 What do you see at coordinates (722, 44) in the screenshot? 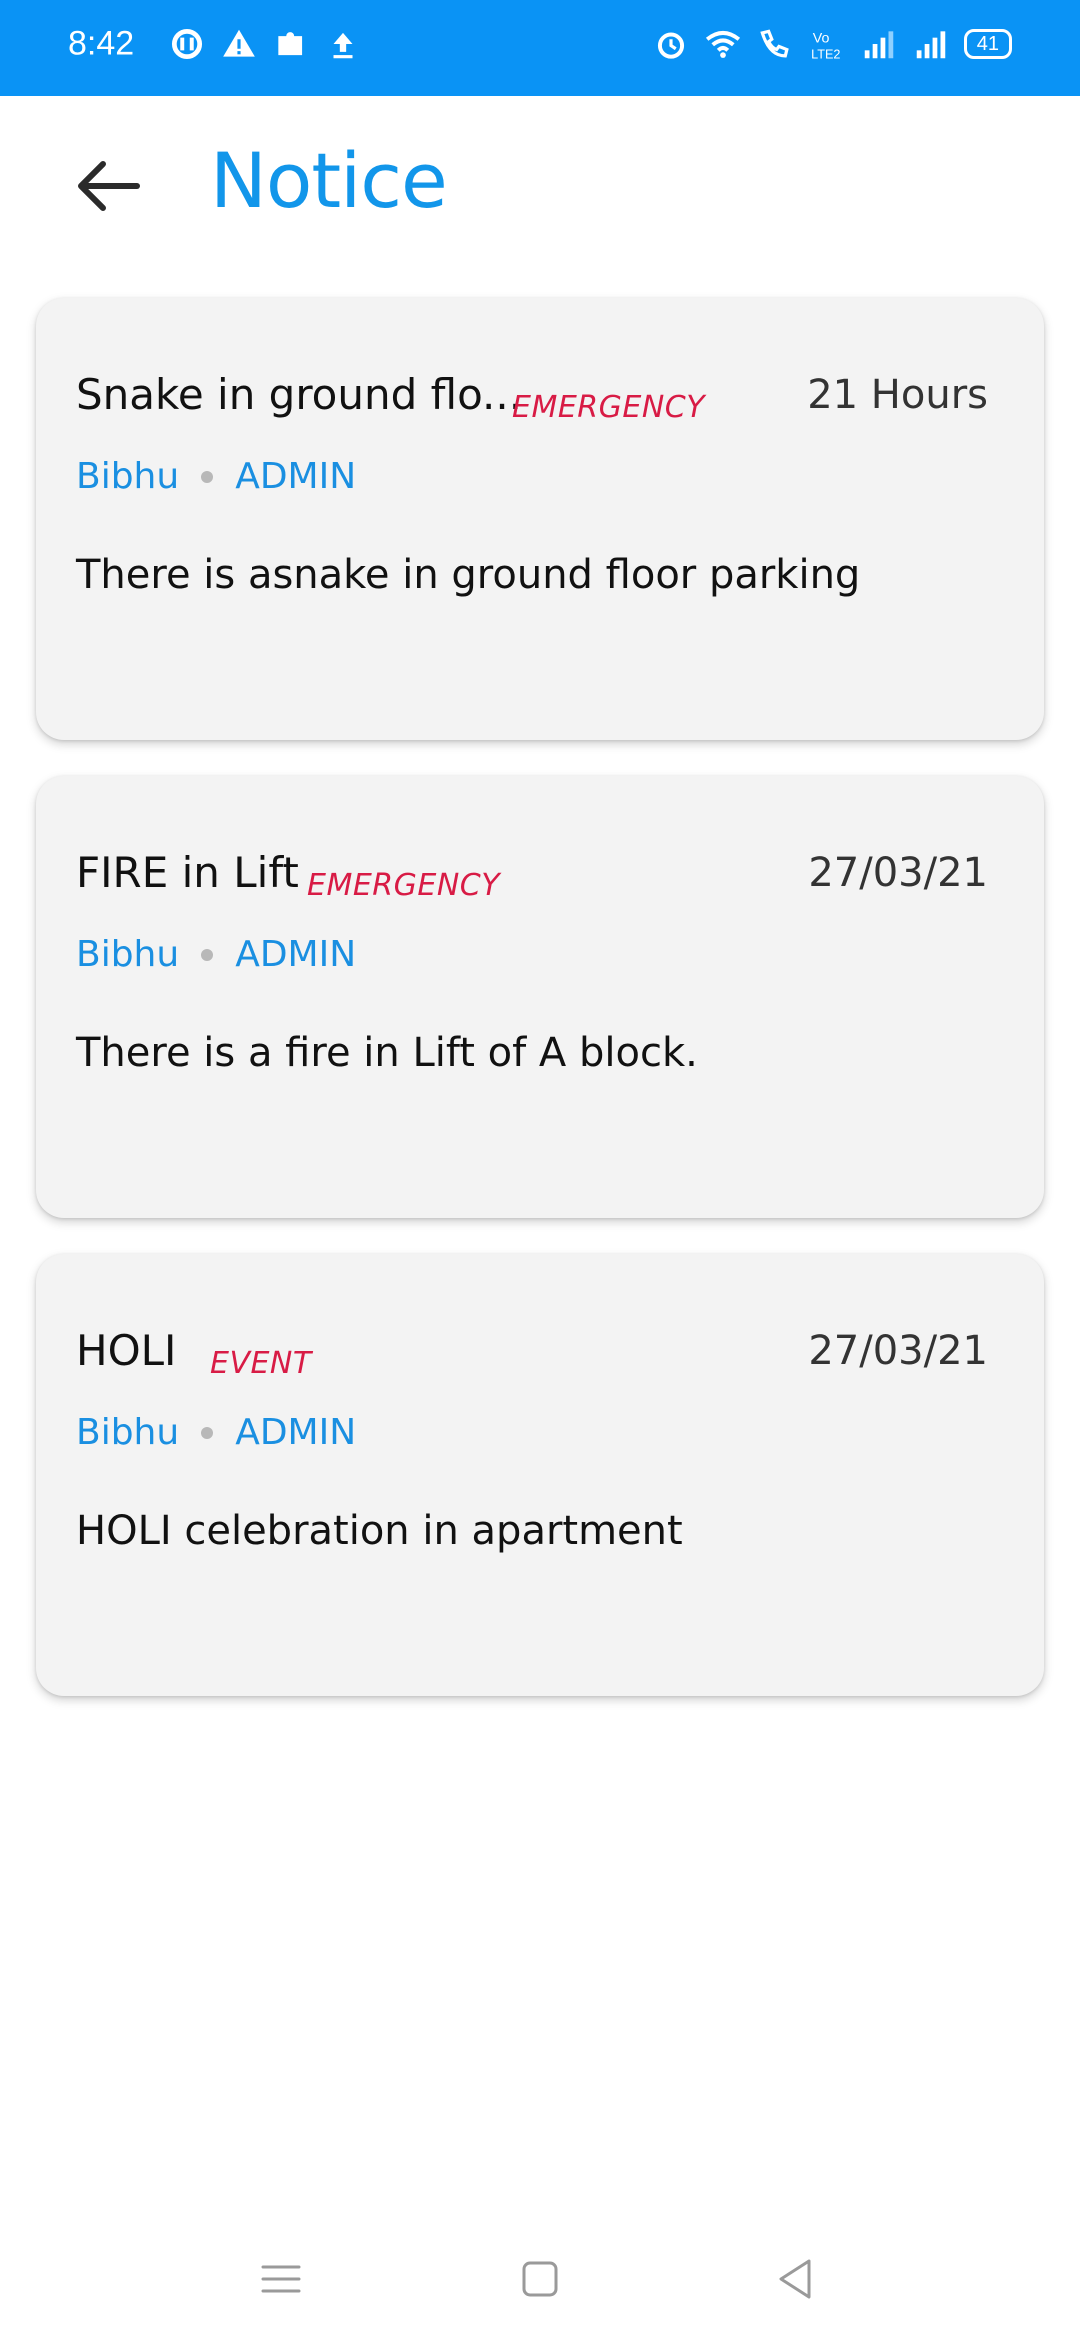
I see `wifi-icon` at bounding box center [722, 44].